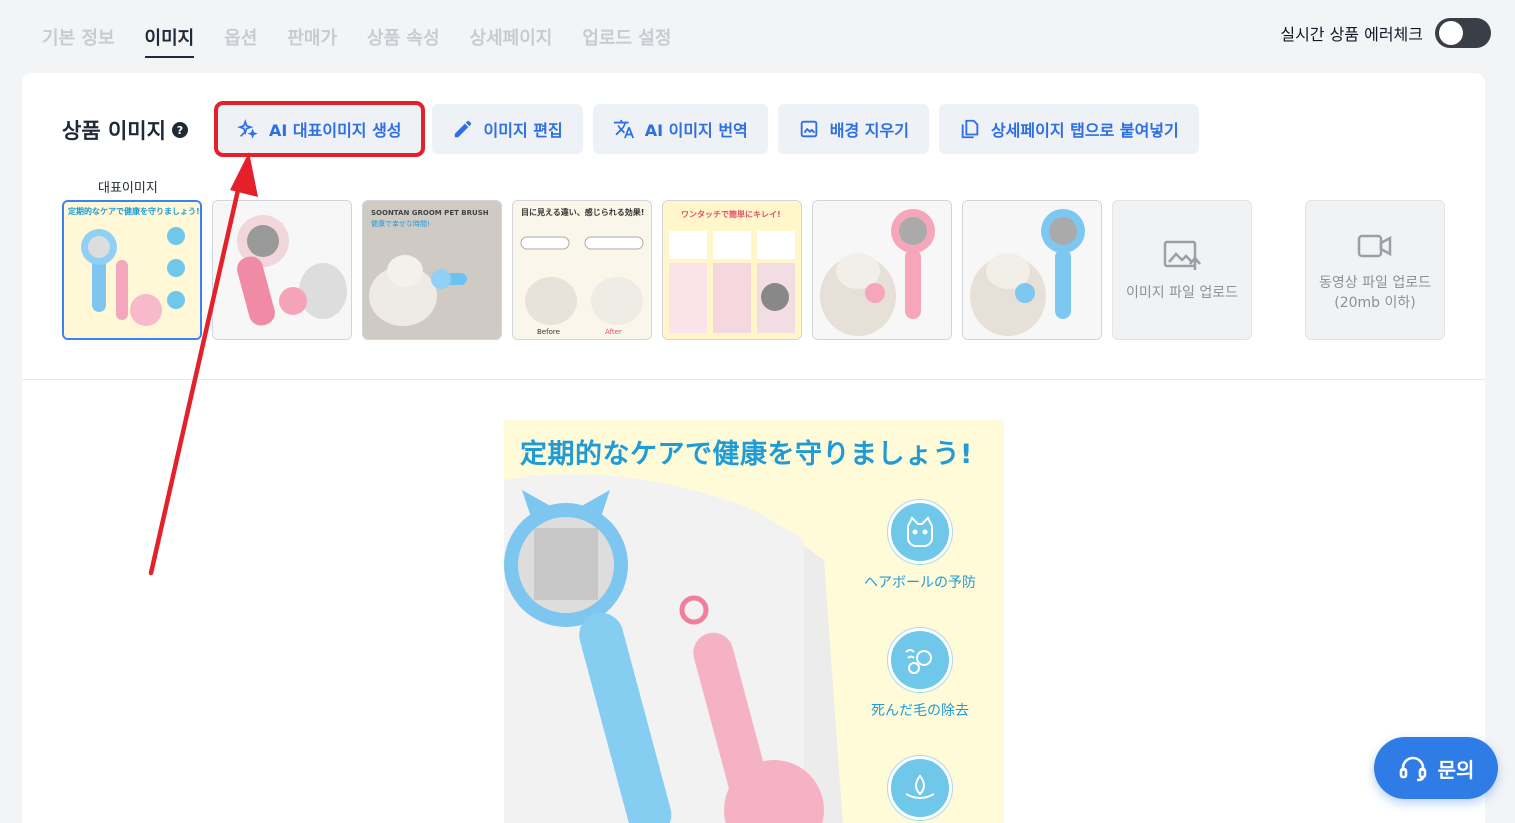 The height and width of the screenshot is (823, 1515). What do you see at coordinates (696, 130) in the screenshot?
I see `ai-translate-label: AI 이미지 번역` at bounding box center [696, 130].